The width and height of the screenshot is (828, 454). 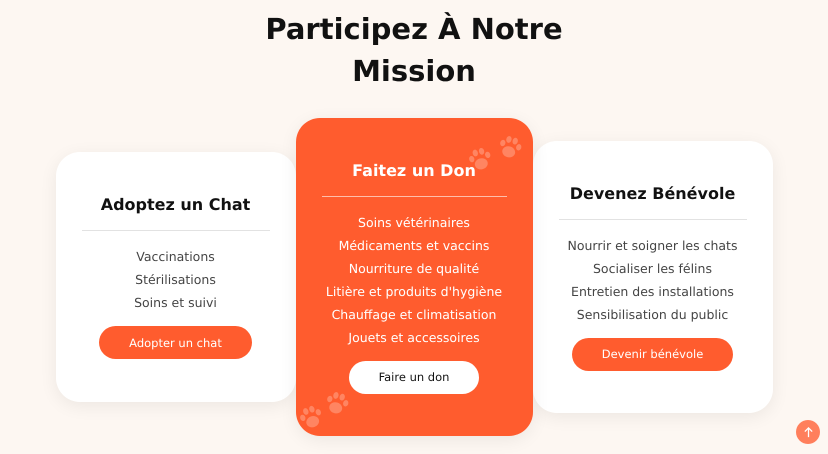 I want to click on list-item: Soins et suivi, so click(x=175, y=303).